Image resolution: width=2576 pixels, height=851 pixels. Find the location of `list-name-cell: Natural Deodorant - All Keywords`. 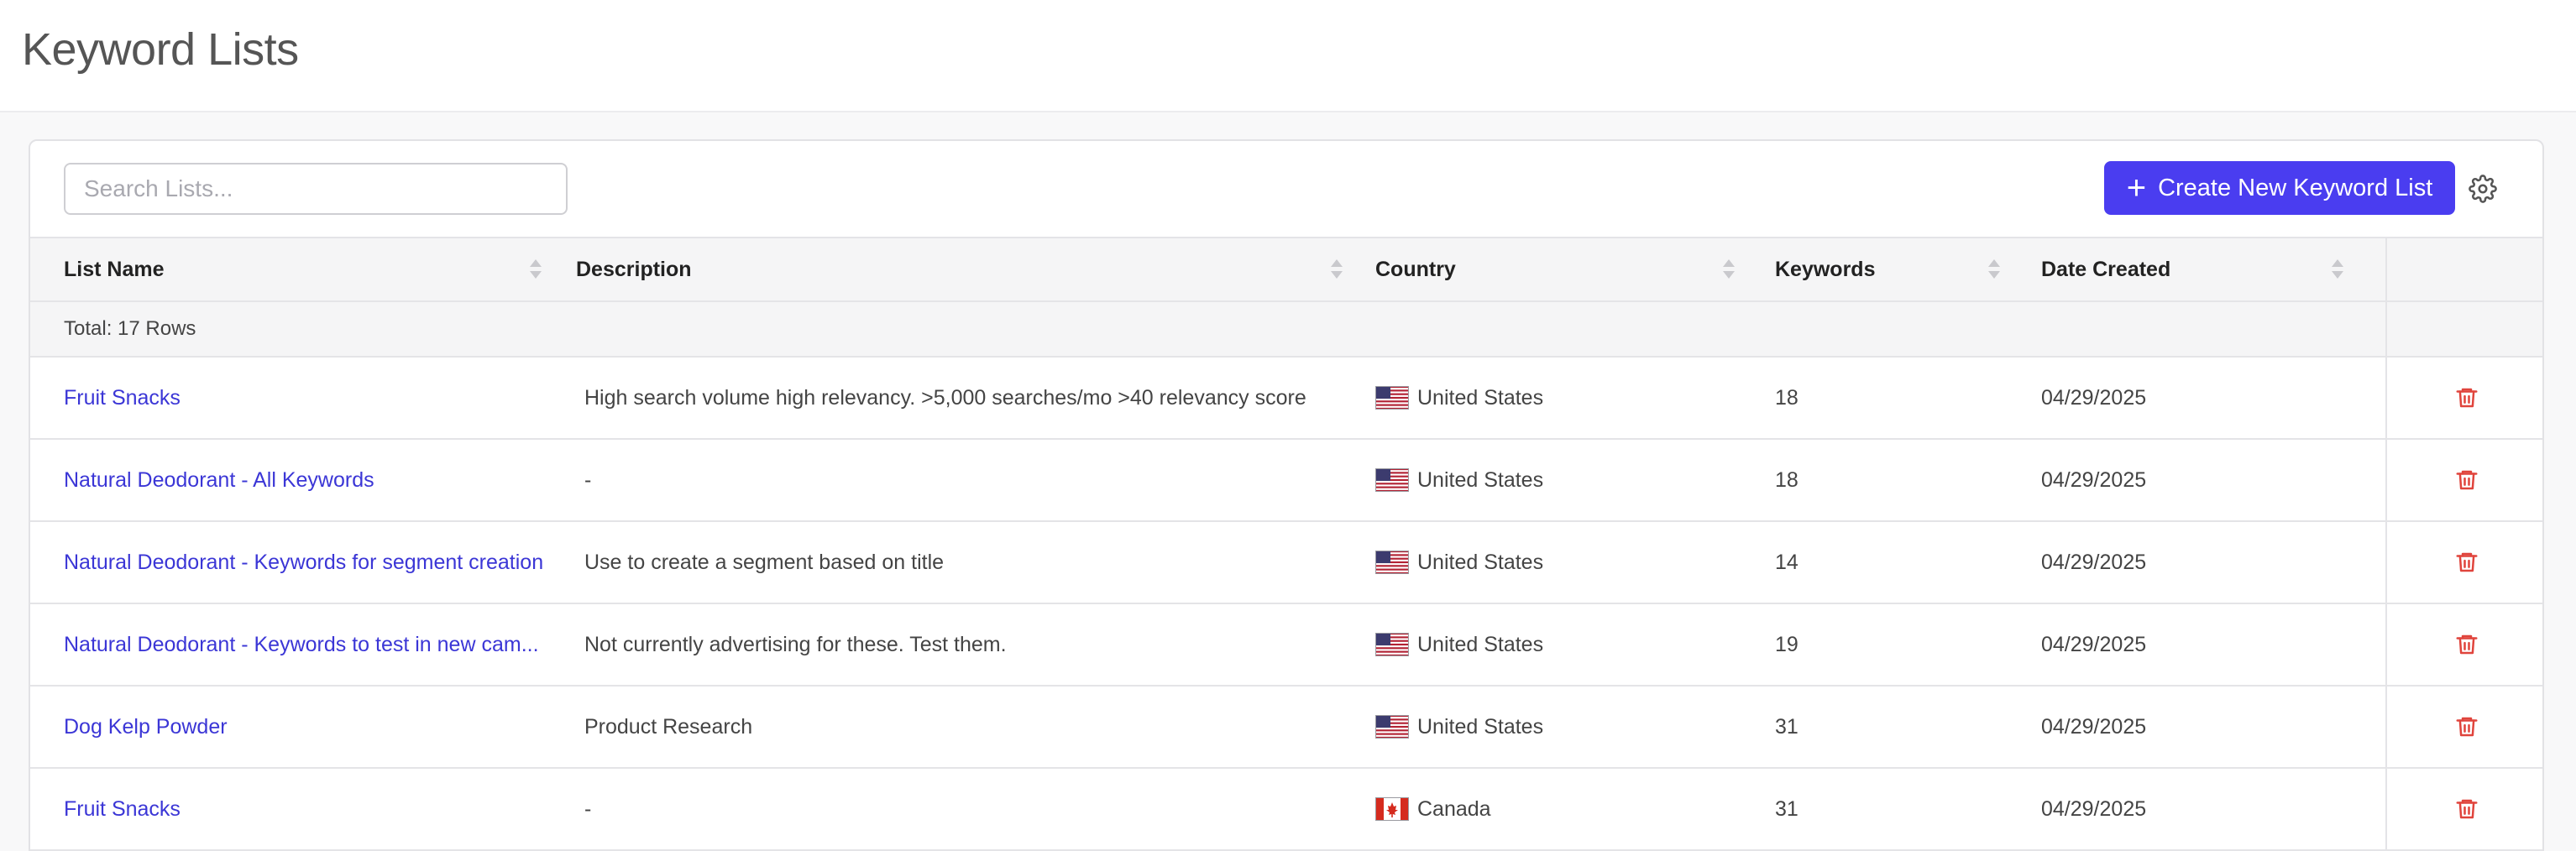

list-name-cell: Natural Deodorant - All Keywords is located at coordinates (303, 480).